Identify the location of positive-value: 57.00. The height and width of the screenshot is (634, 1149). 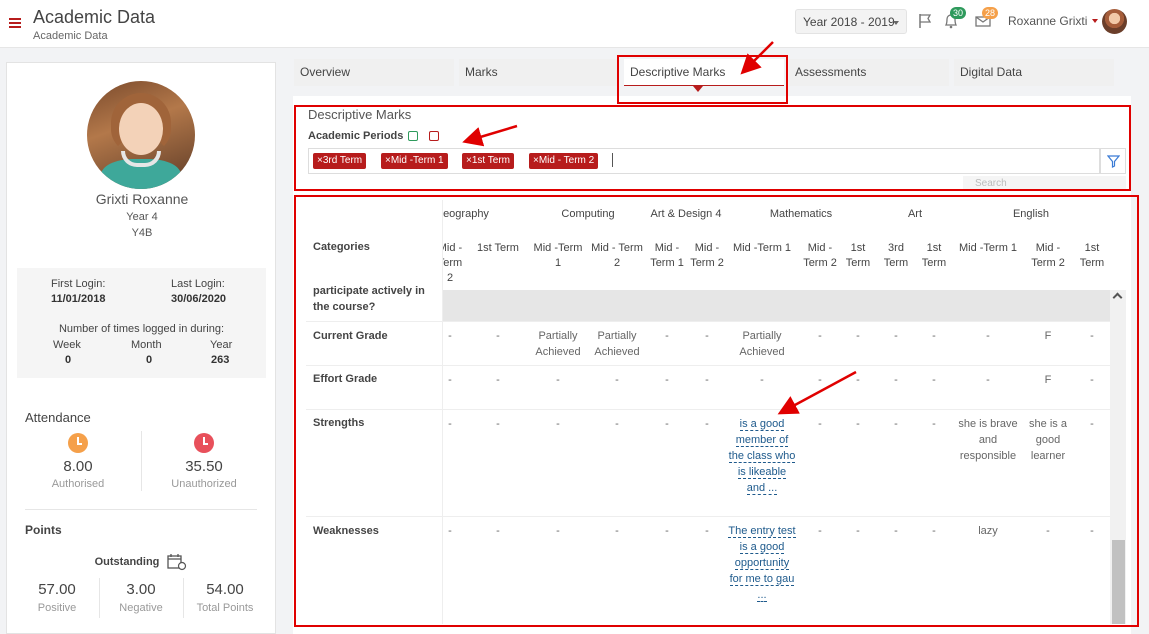
(57, 589).